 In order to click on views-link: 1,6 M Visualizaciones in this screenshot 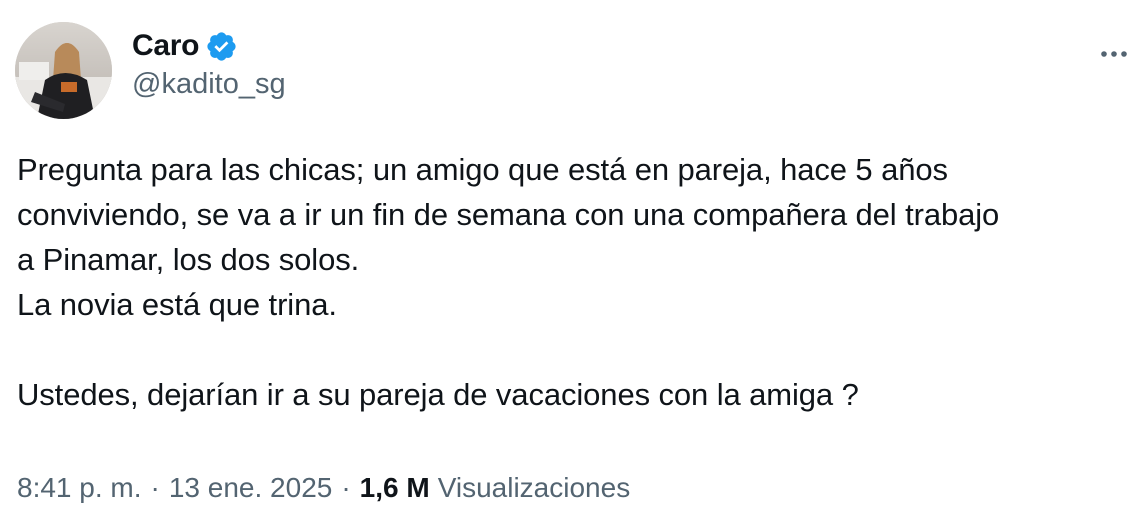, I will do `click(495, 488)`.